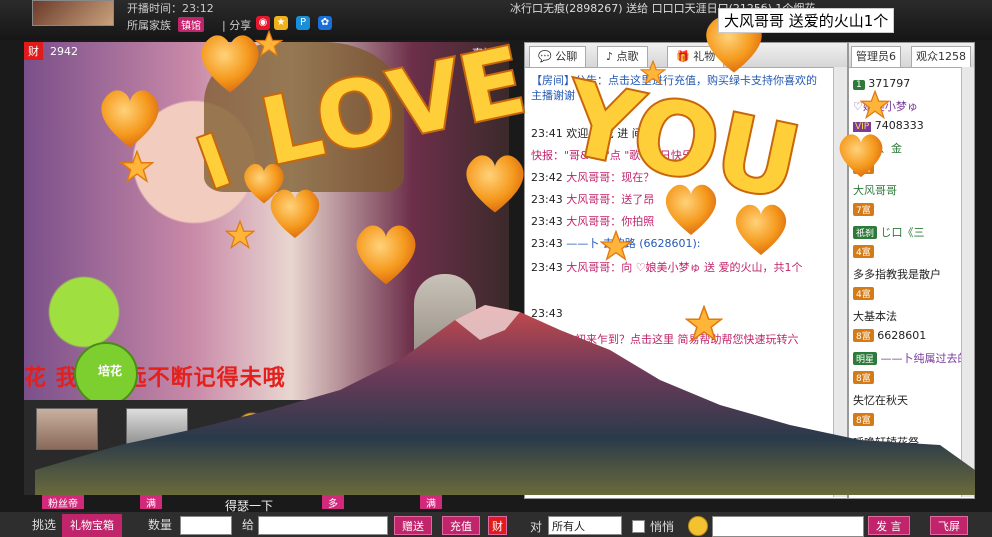 This screenshot has height=537, width=992. Describe the element at coordinates (323, 525) in the screenshot. I see `recipient-input` at that location.